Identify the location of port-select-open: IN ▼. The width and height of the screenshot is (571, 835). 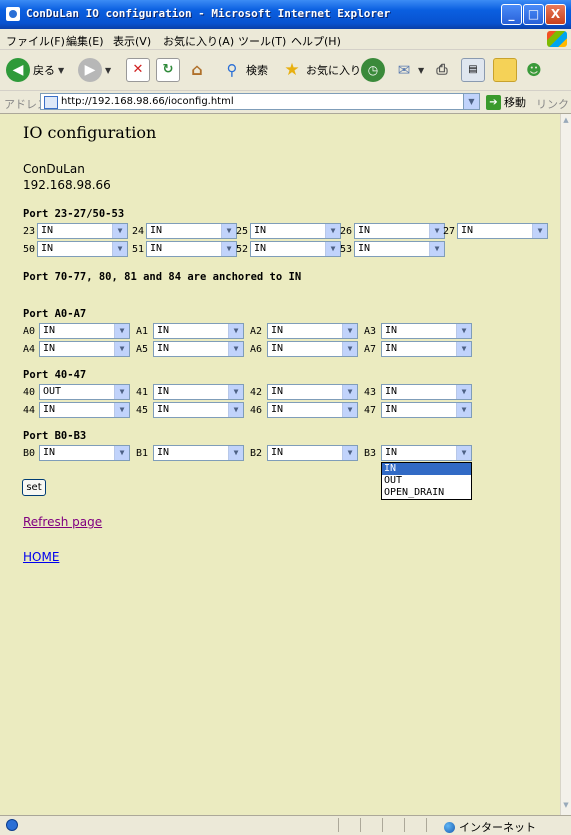
(426, 453).